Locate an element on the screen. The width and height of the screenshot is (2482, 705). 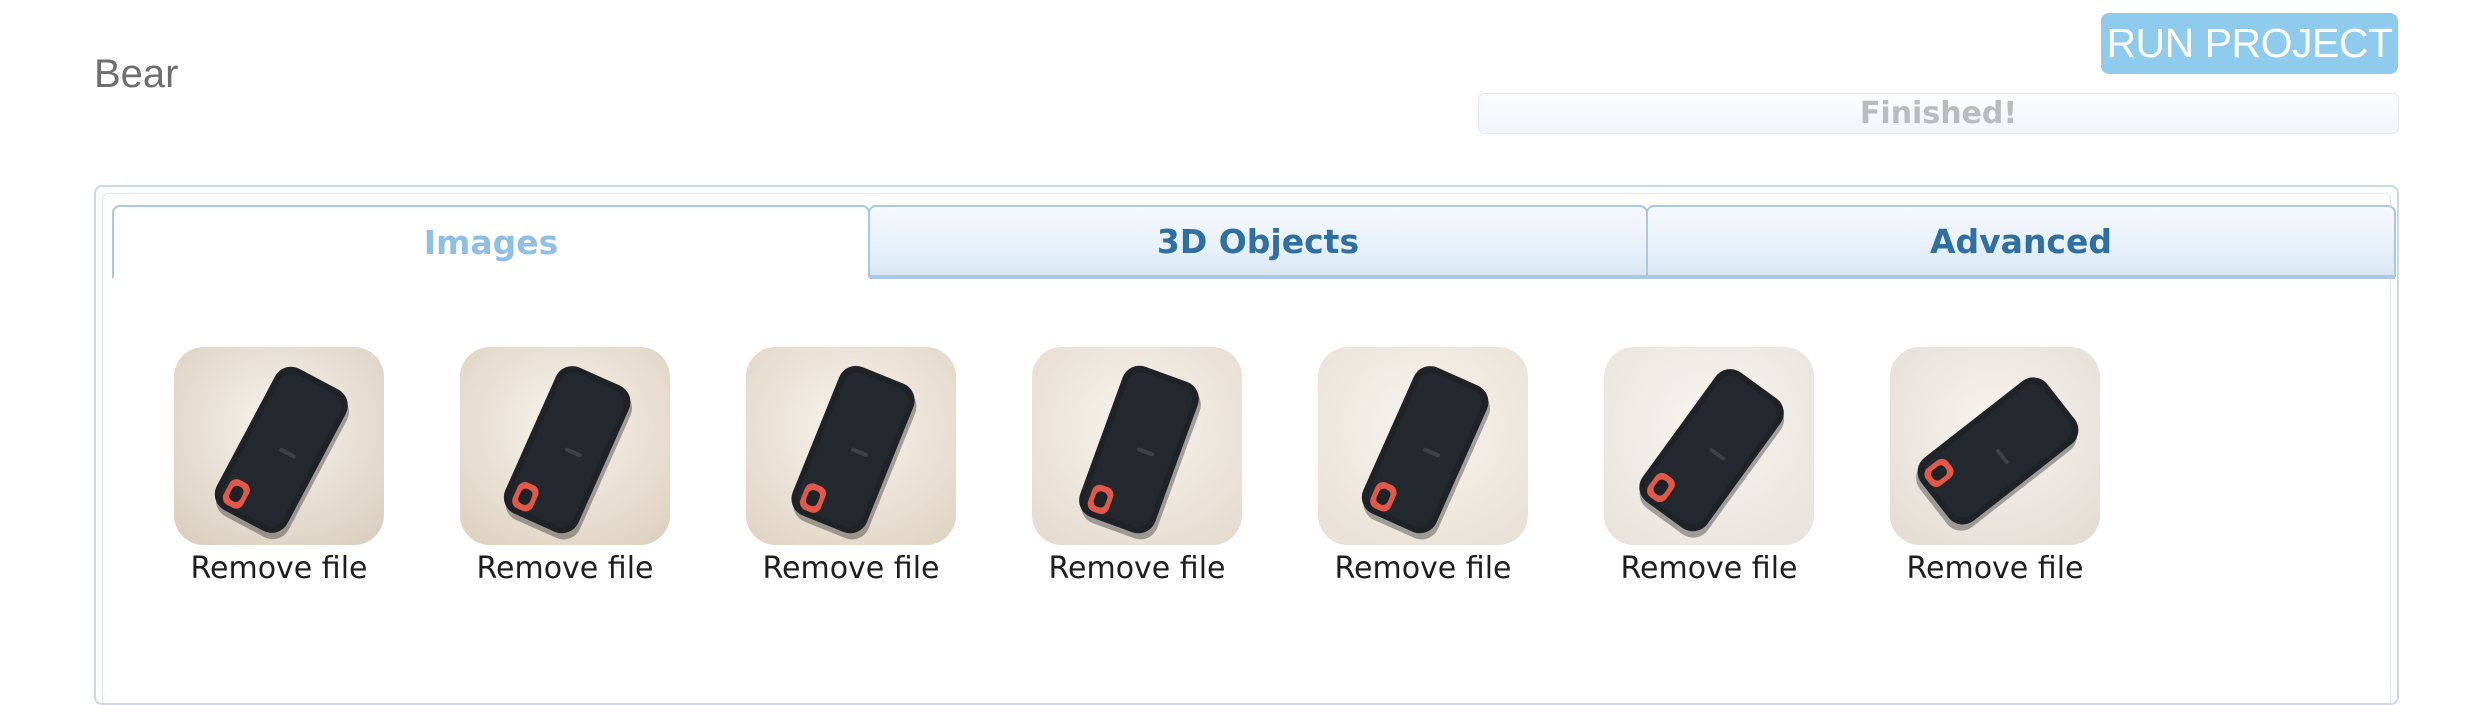
tab-images: Images is located at coordinates (491, 242).